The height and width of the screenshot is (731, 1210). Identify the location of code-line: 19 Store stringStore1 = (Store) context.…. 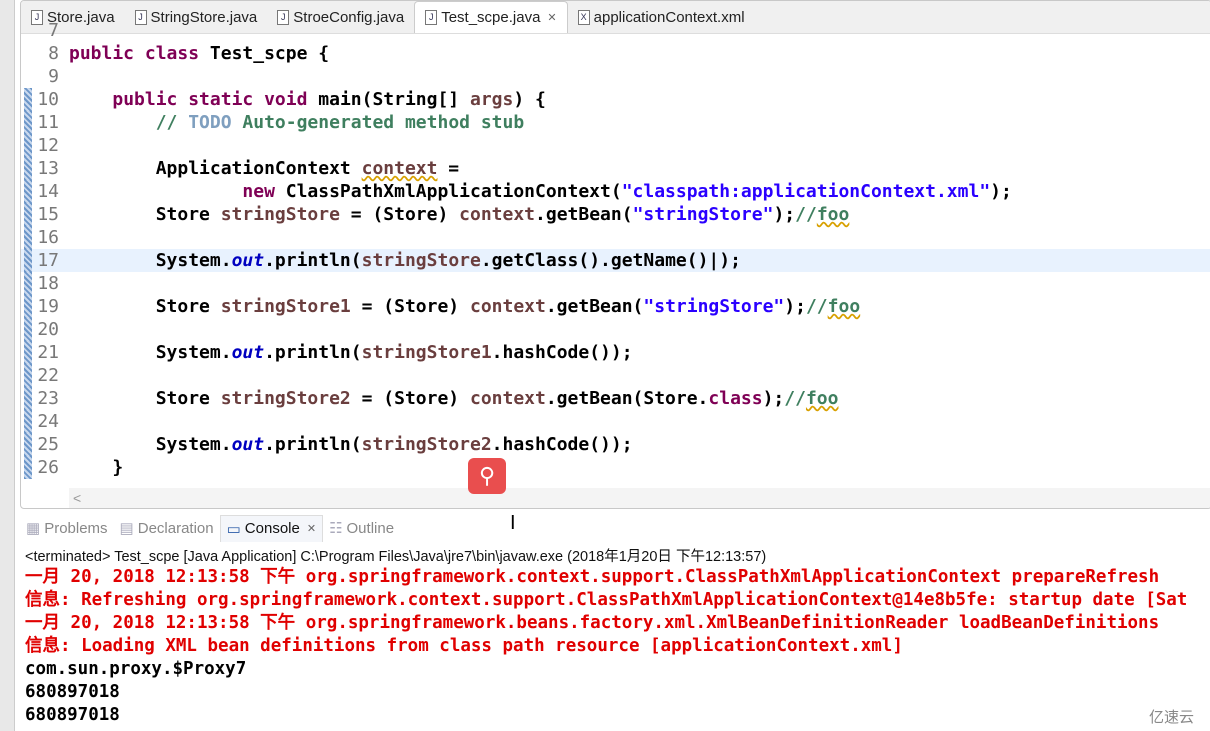
(615, 306).